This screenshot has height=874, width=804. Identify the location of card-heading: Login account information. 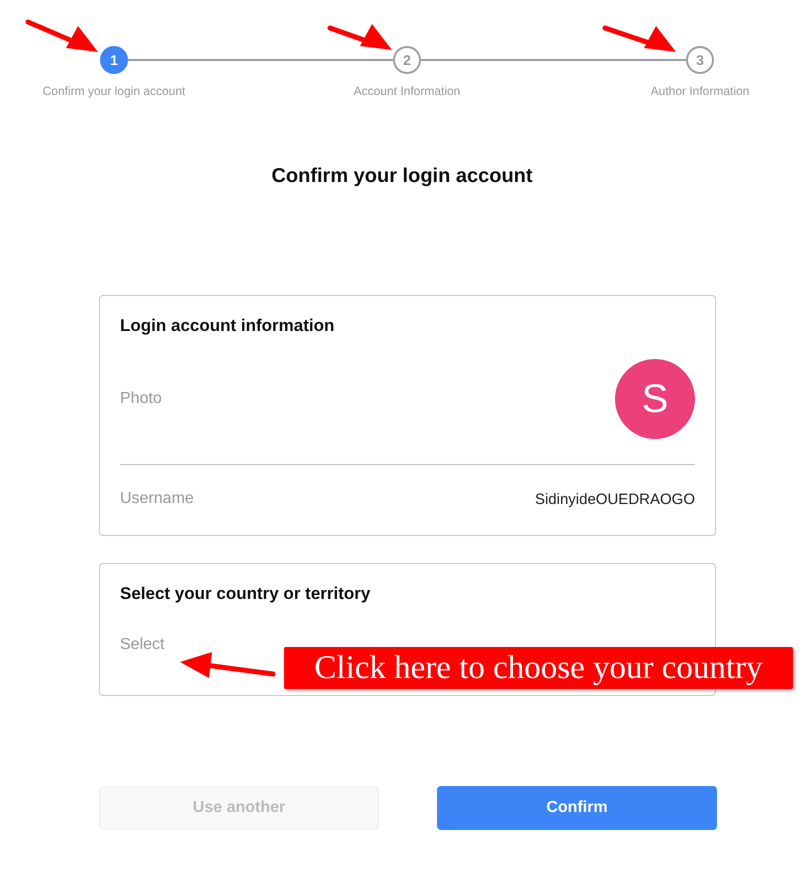
(228, 326).